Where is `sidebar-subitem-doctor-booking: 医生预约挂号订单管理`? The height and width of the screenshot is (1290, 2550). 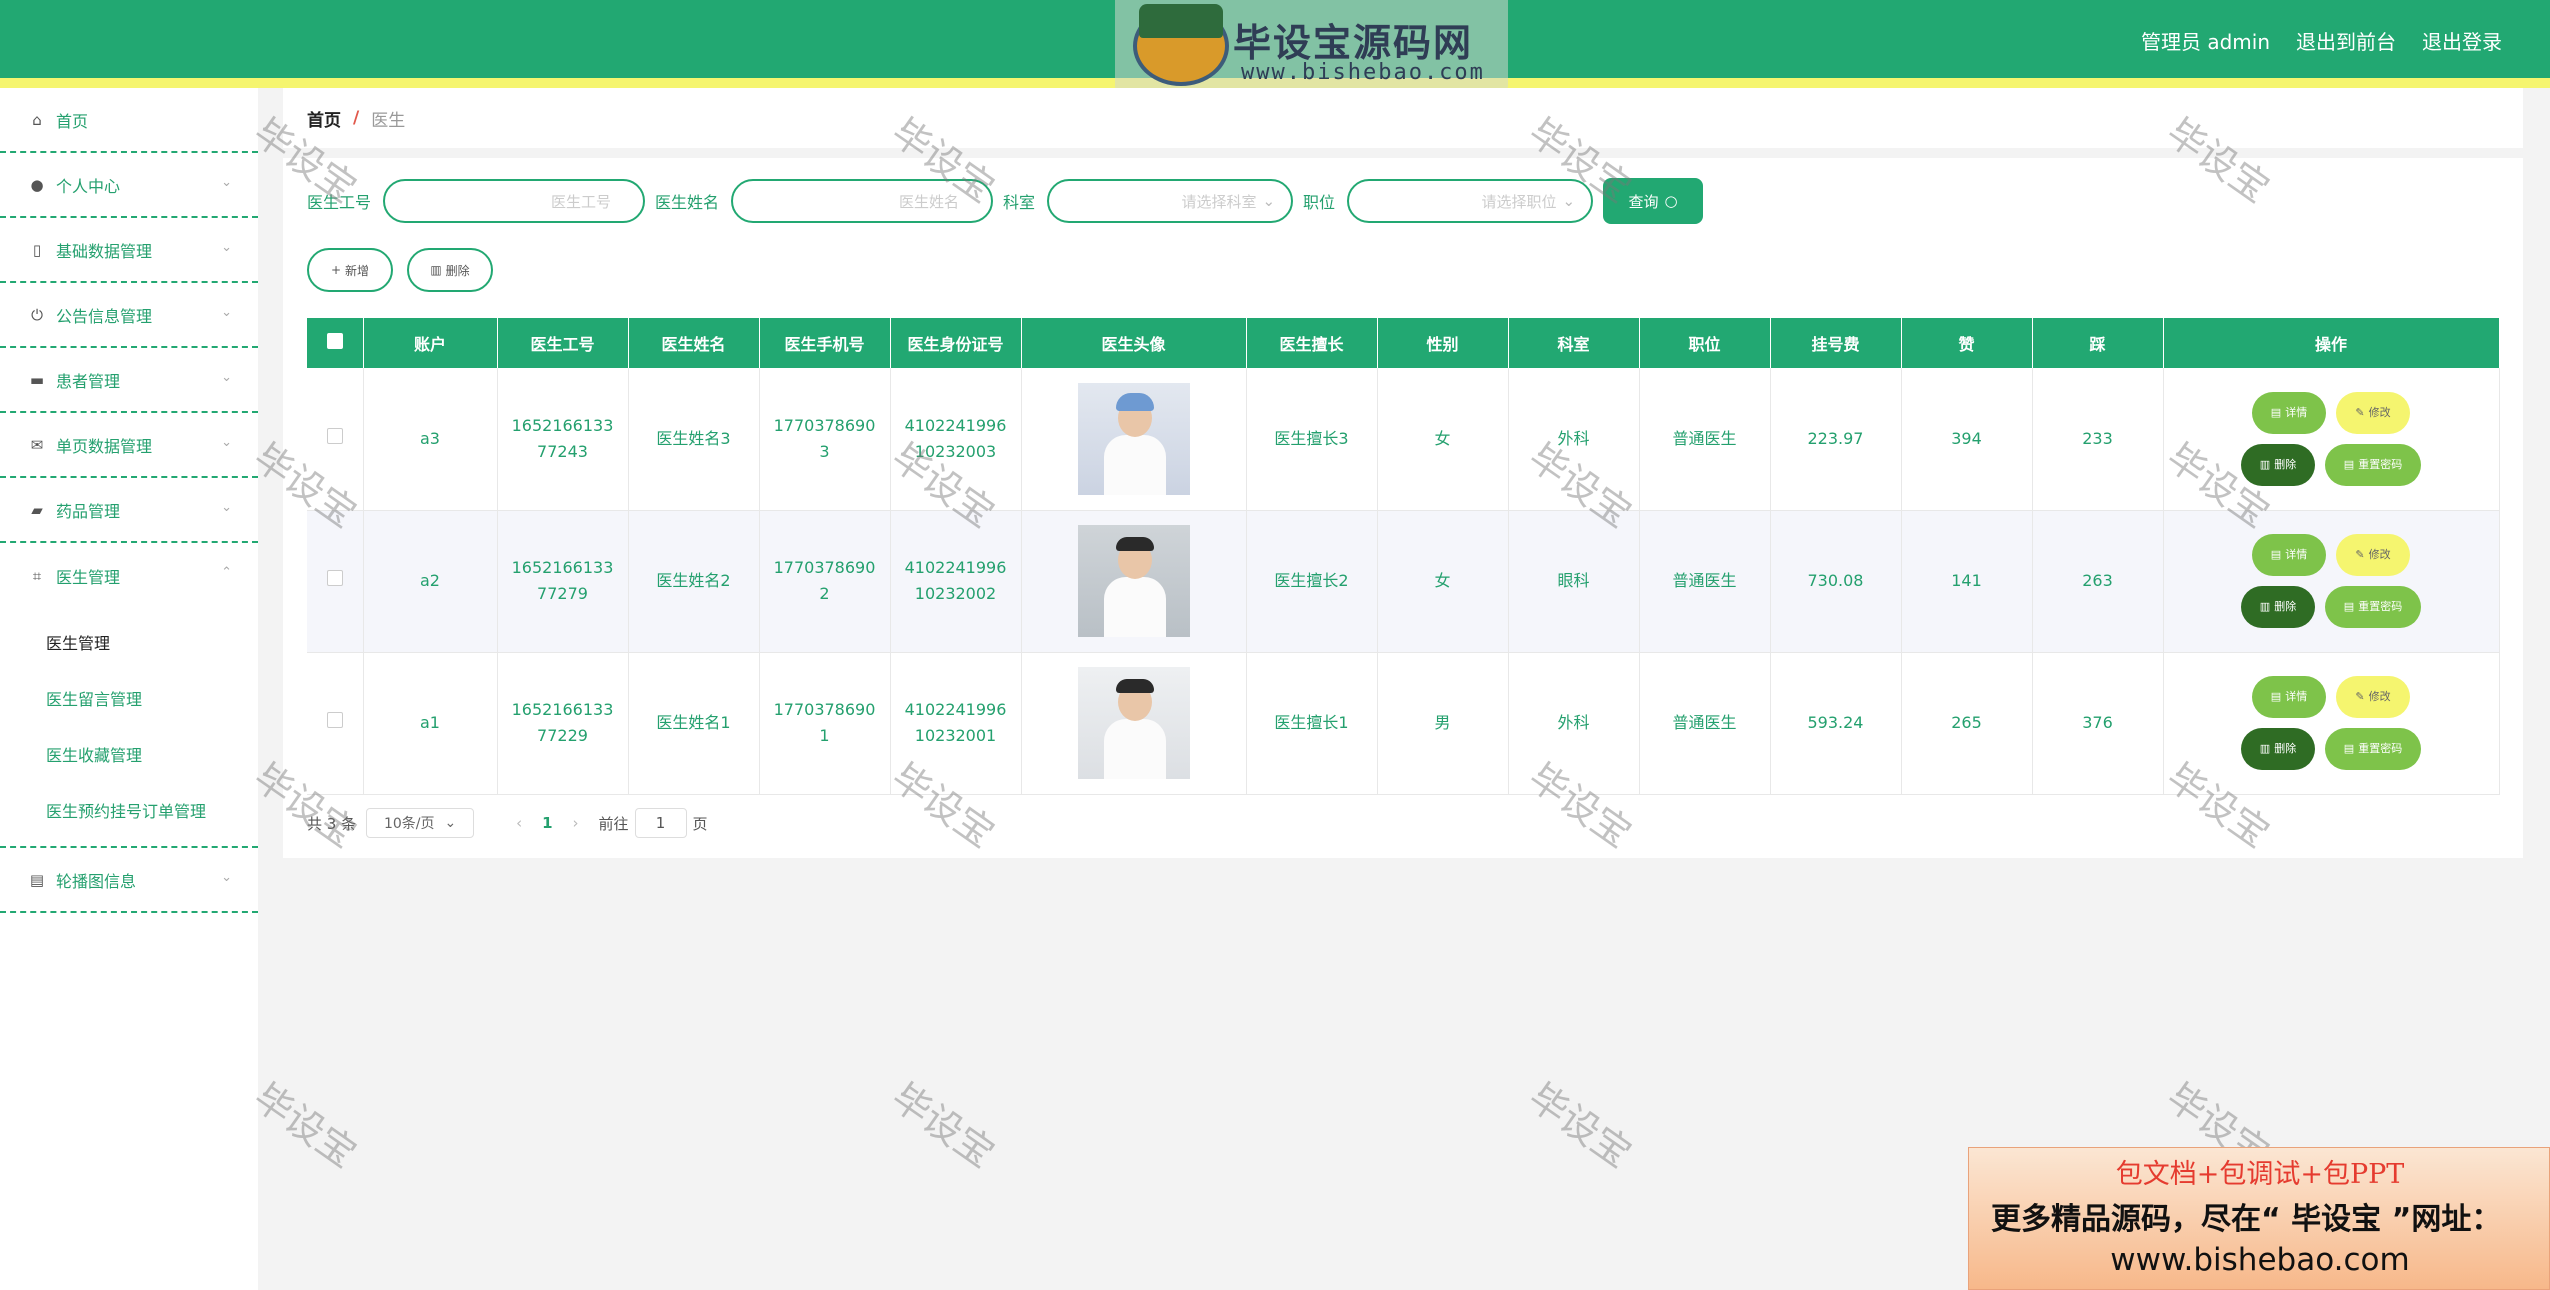 sidebar-subitem-doctor-booking: 医生预约挂号订单管理 is located at coordinates (129, 810).